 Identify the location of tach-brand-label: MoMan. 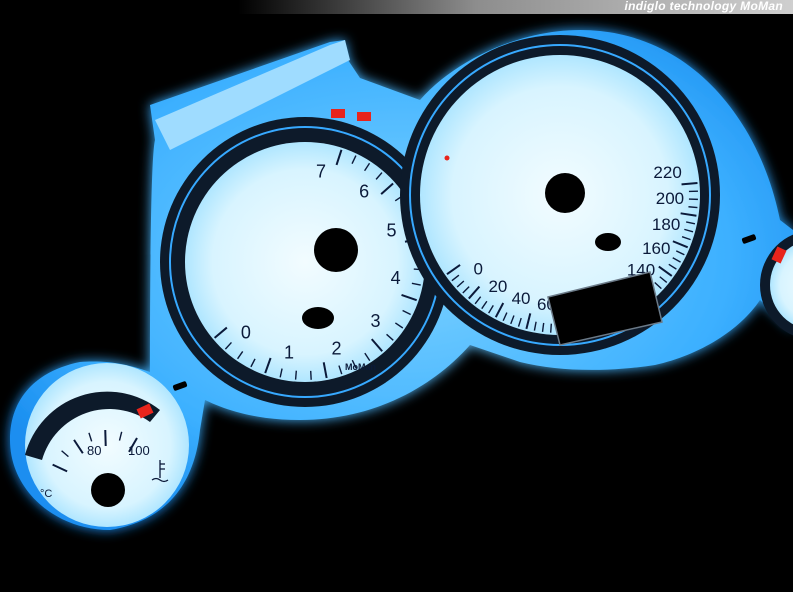
(360, 367).